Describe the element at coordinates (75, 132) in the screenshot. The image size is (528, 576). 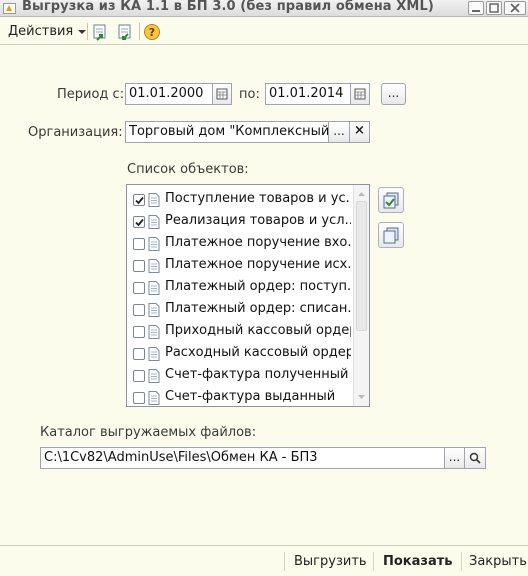
I see `organization-label: Организация:` at that location.